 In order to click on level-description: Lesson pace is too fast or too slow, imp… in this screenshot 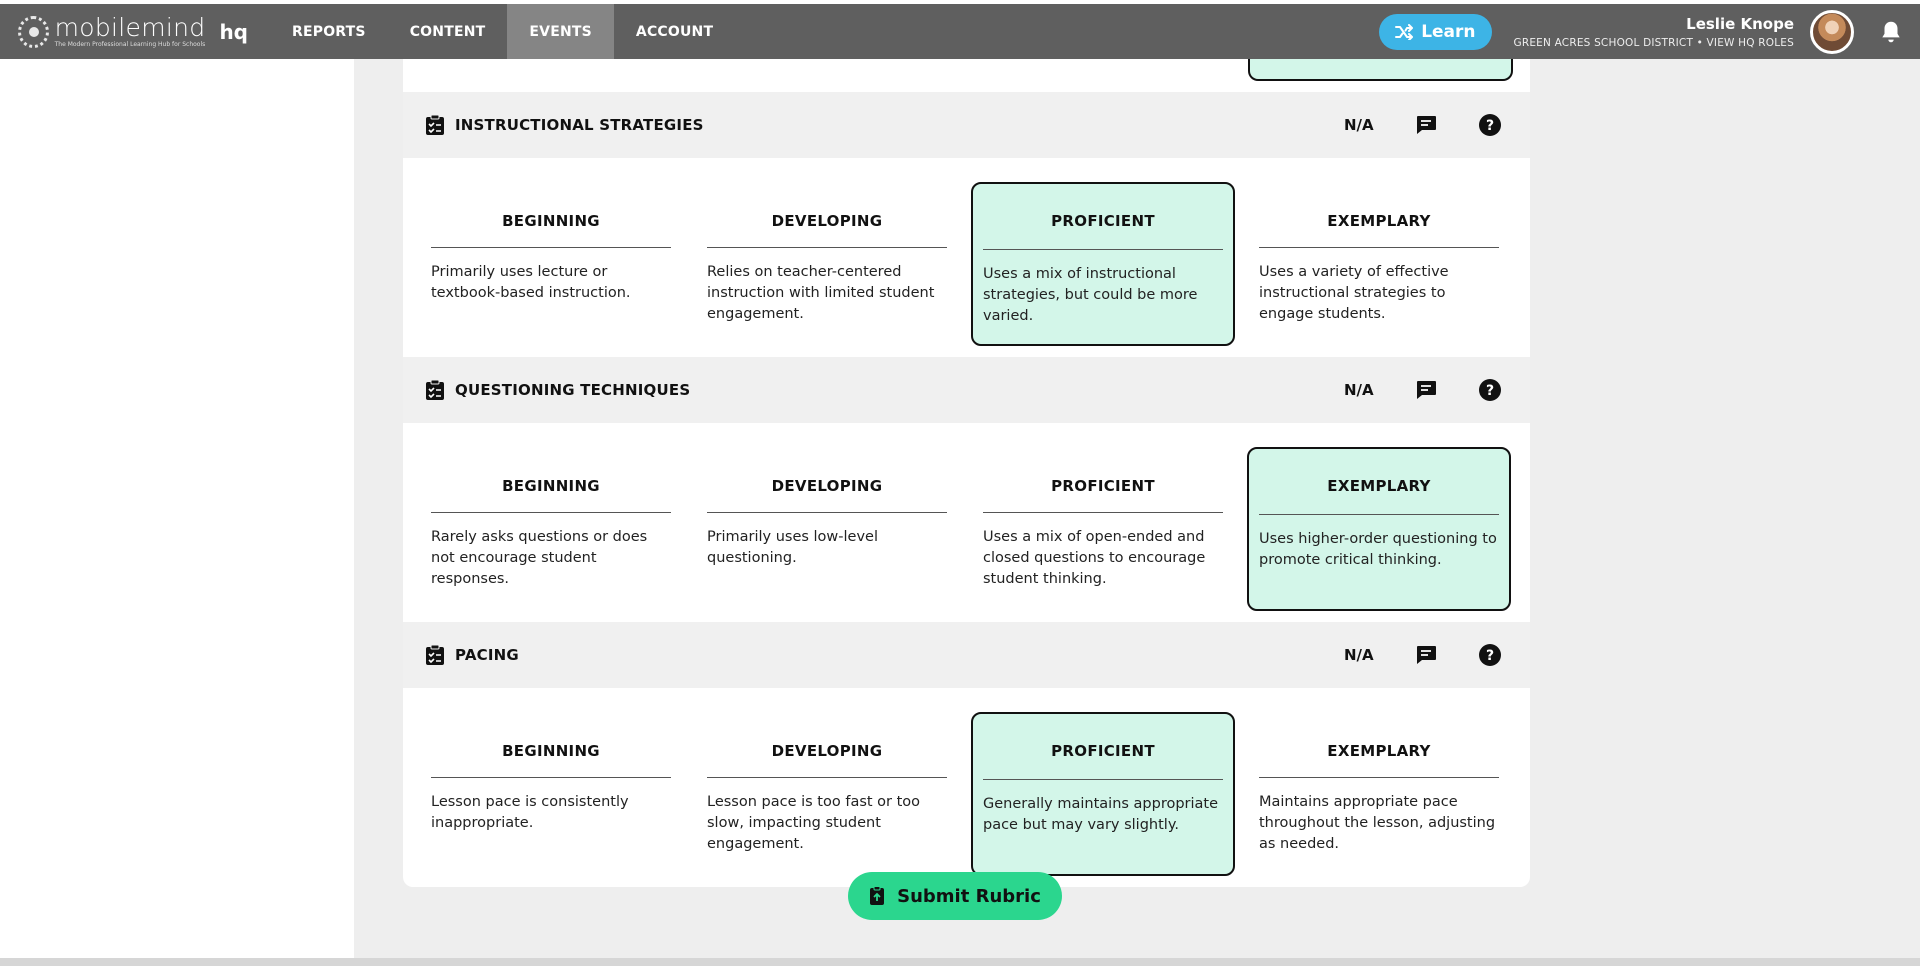, I will do `click(814, 823)`.